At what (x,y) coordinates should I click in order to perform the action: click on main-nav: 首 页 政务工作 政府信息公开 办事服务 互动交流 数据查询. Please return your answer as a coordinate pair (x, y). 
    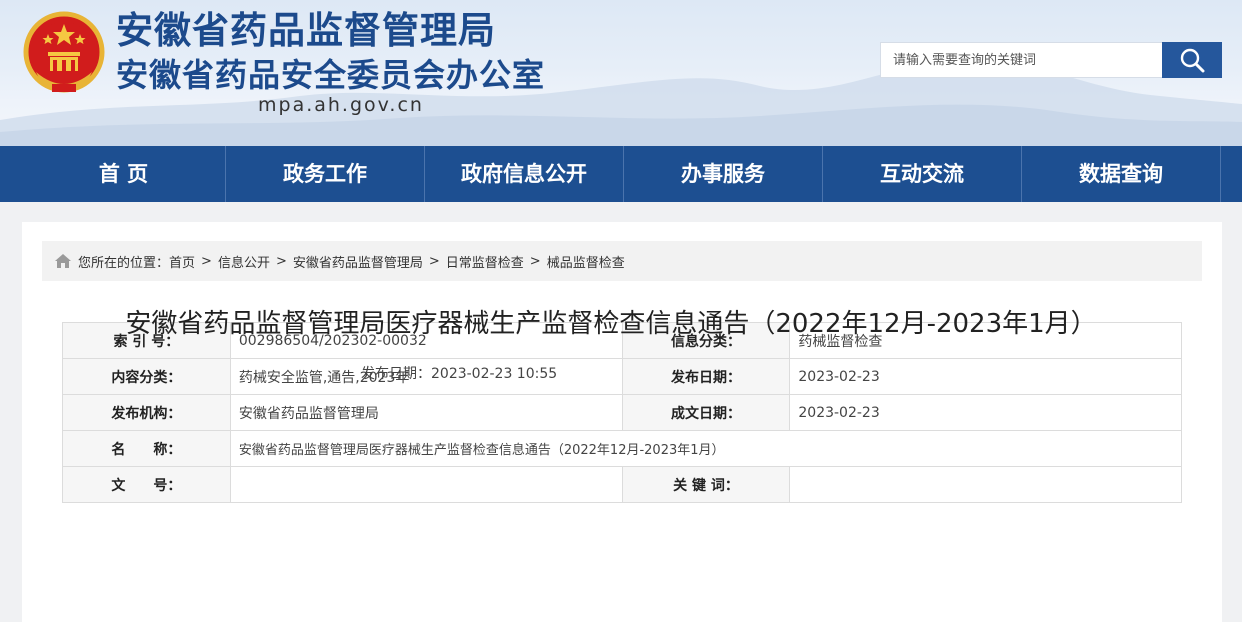
    Looking at the image, I should click on (621, 174).